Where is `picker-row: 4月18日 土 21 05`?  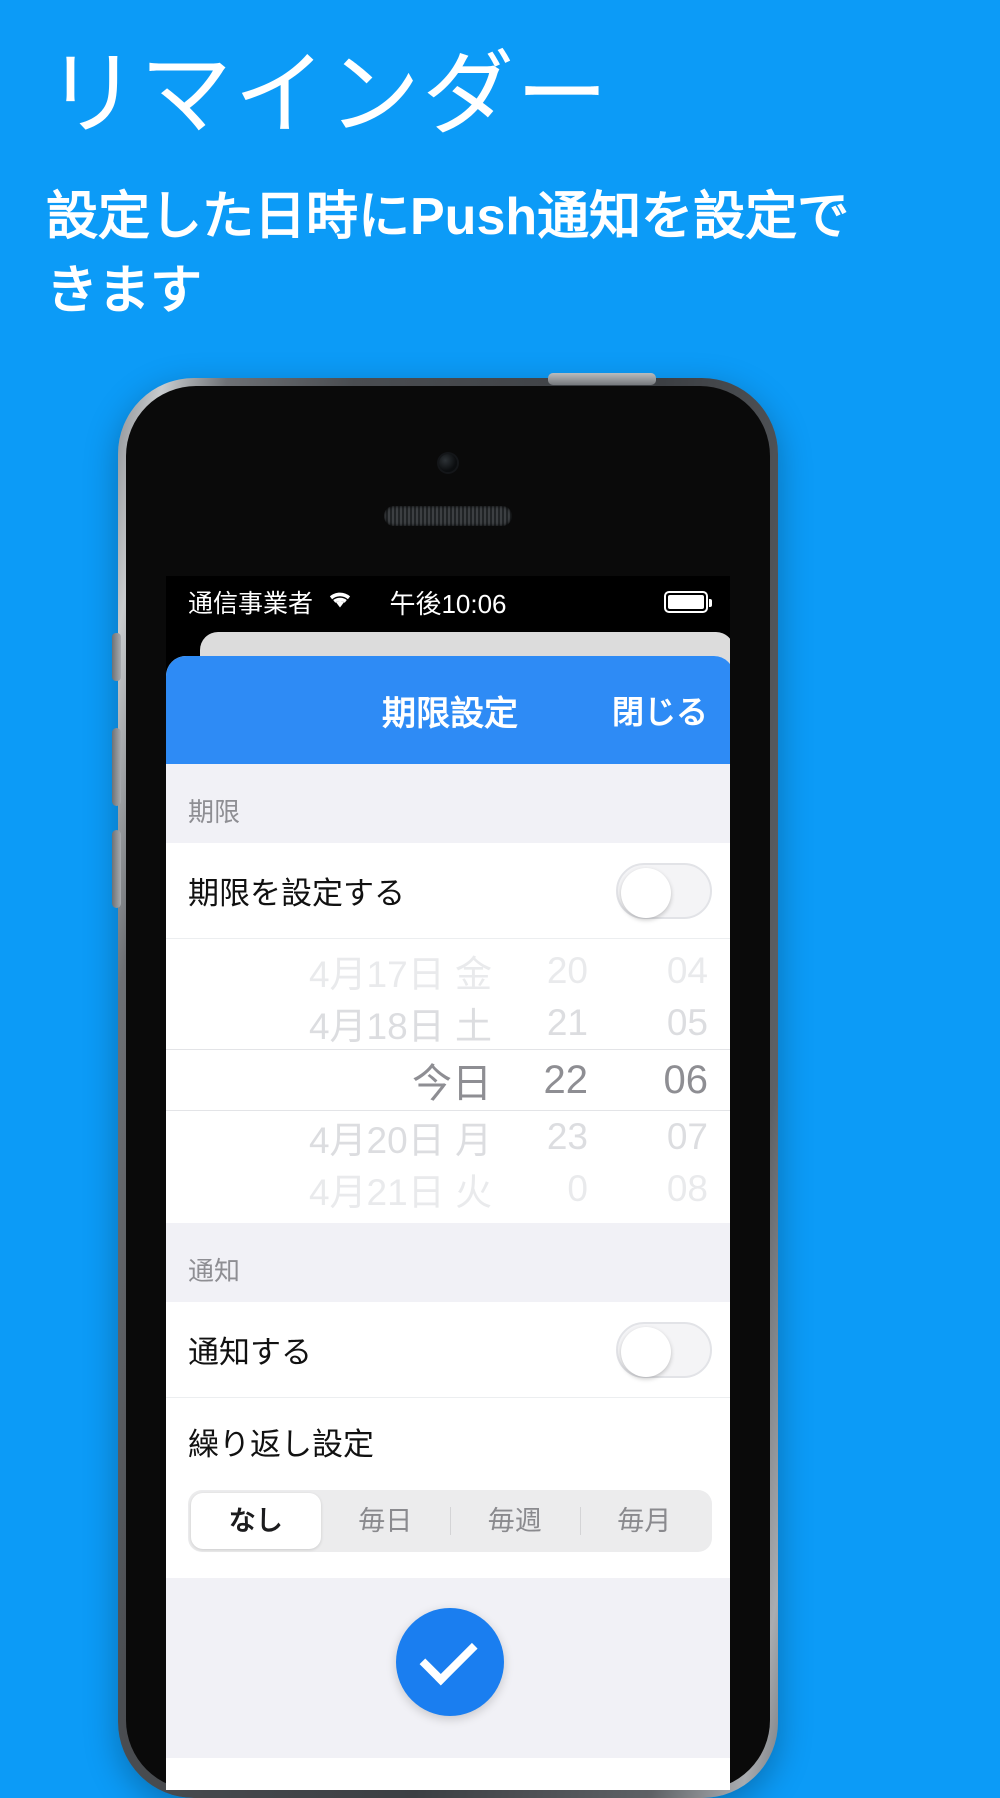
picker-row: 4月18日 土 21 05 is located at coordinates (448, 1023).